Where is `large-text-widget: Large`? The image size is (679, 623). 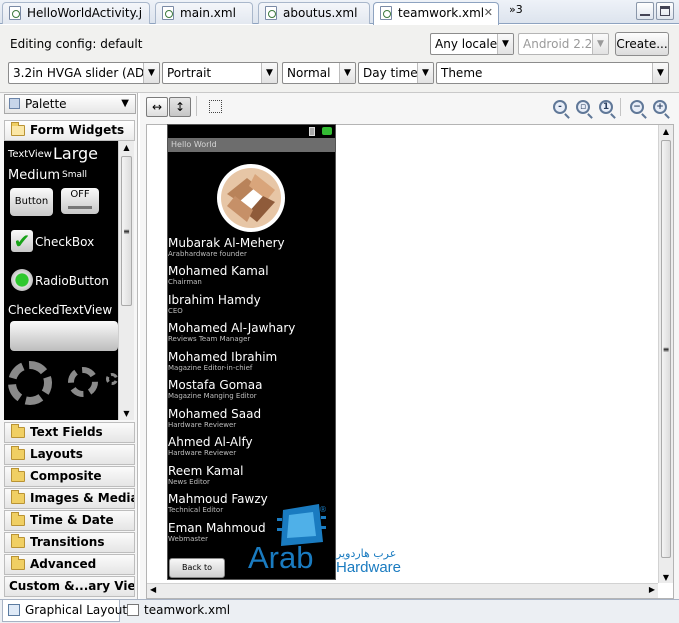 large-text-widget: Large is located at coordinates (75, 153).